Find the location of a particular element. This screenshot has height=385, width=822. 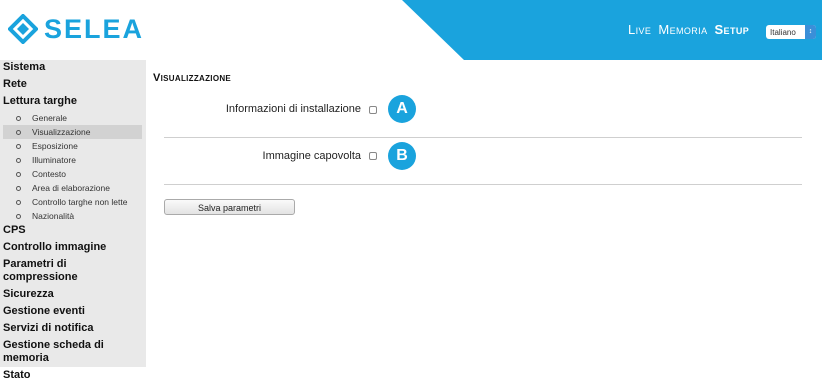

language-value: Italiano is located at coordinates (783, 32).